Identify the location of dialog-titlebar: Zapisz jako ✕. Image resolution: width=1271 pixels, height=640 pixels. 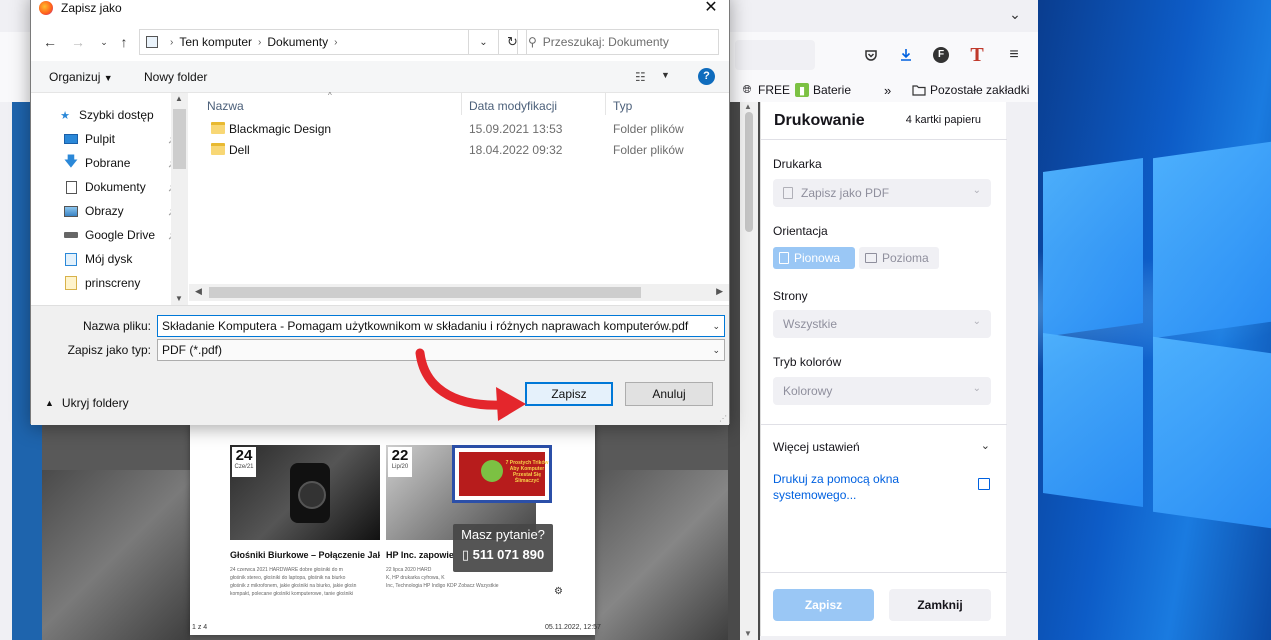
(380, 11).